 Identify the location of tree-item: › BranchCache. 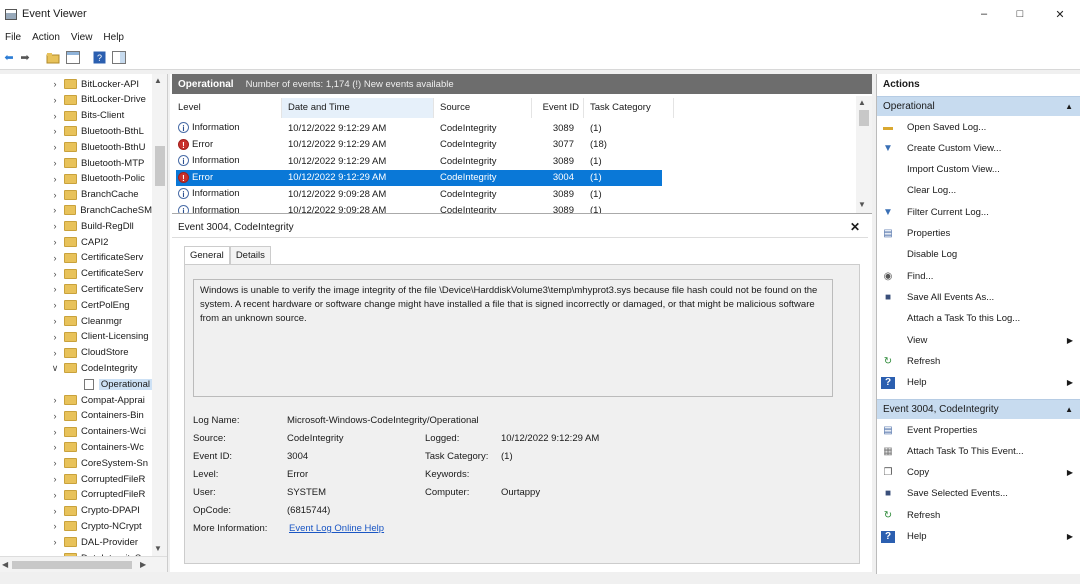
(76, 195).